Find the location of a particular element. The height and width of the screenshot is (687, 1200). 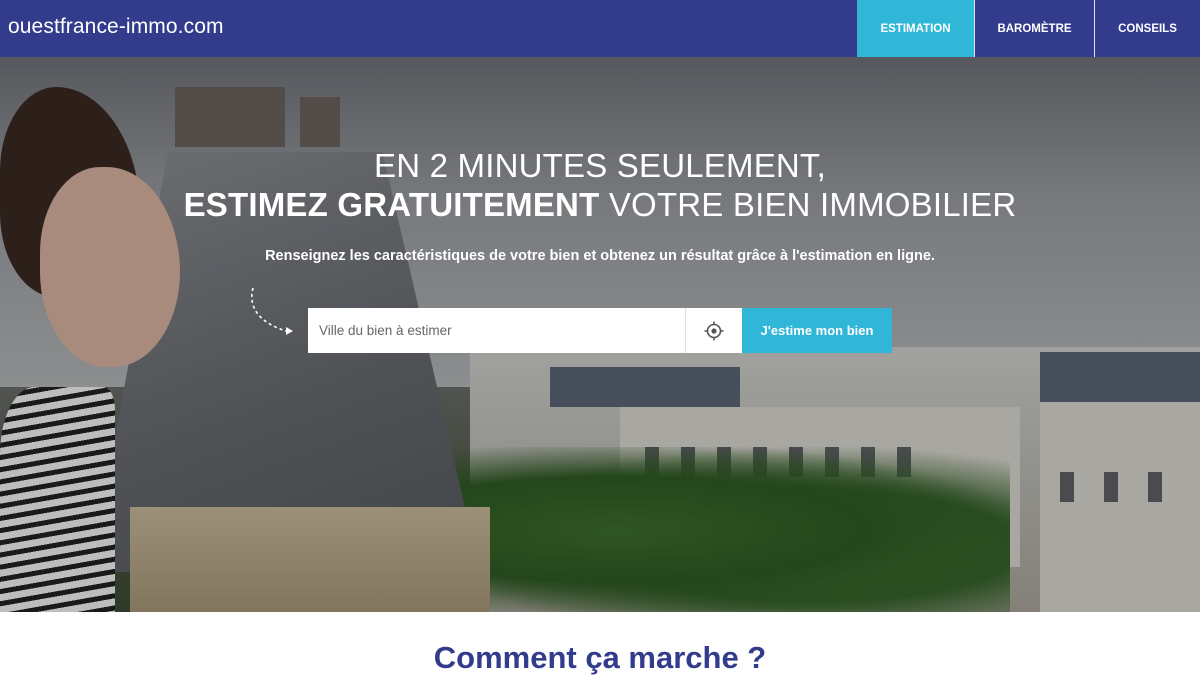

hero-headline-line1: EN 2 MINUTES SEULEMENT, is located at coordinates (600, 165).